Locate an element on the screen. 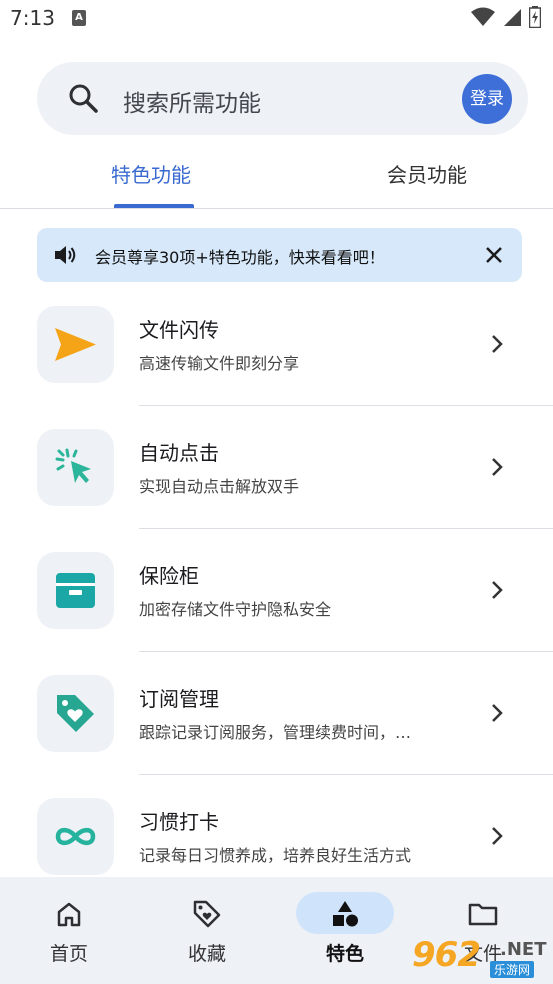 The height and width of the screenshot is (984, 553). login-button: 登录 is located at coordinates (487, 99).